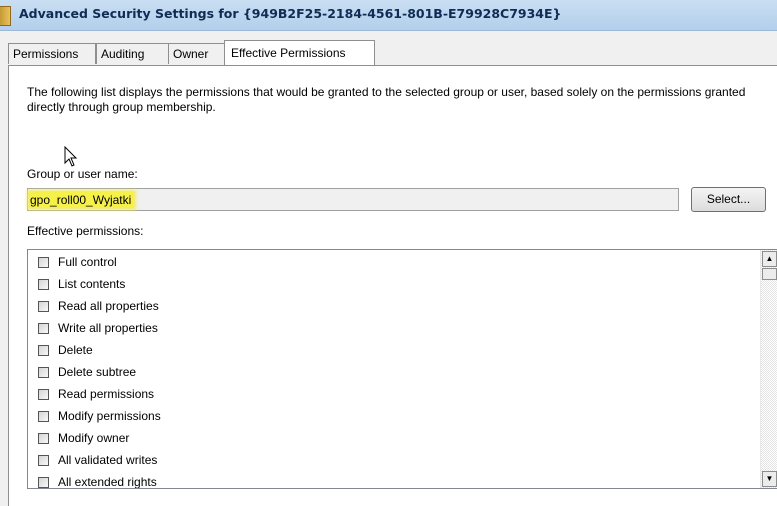 The height and width of the screenshot is (506, 777). Describe the element at coordinates (107, 482) in the screenshot. I see `permission-label: All extended rights` at that location.